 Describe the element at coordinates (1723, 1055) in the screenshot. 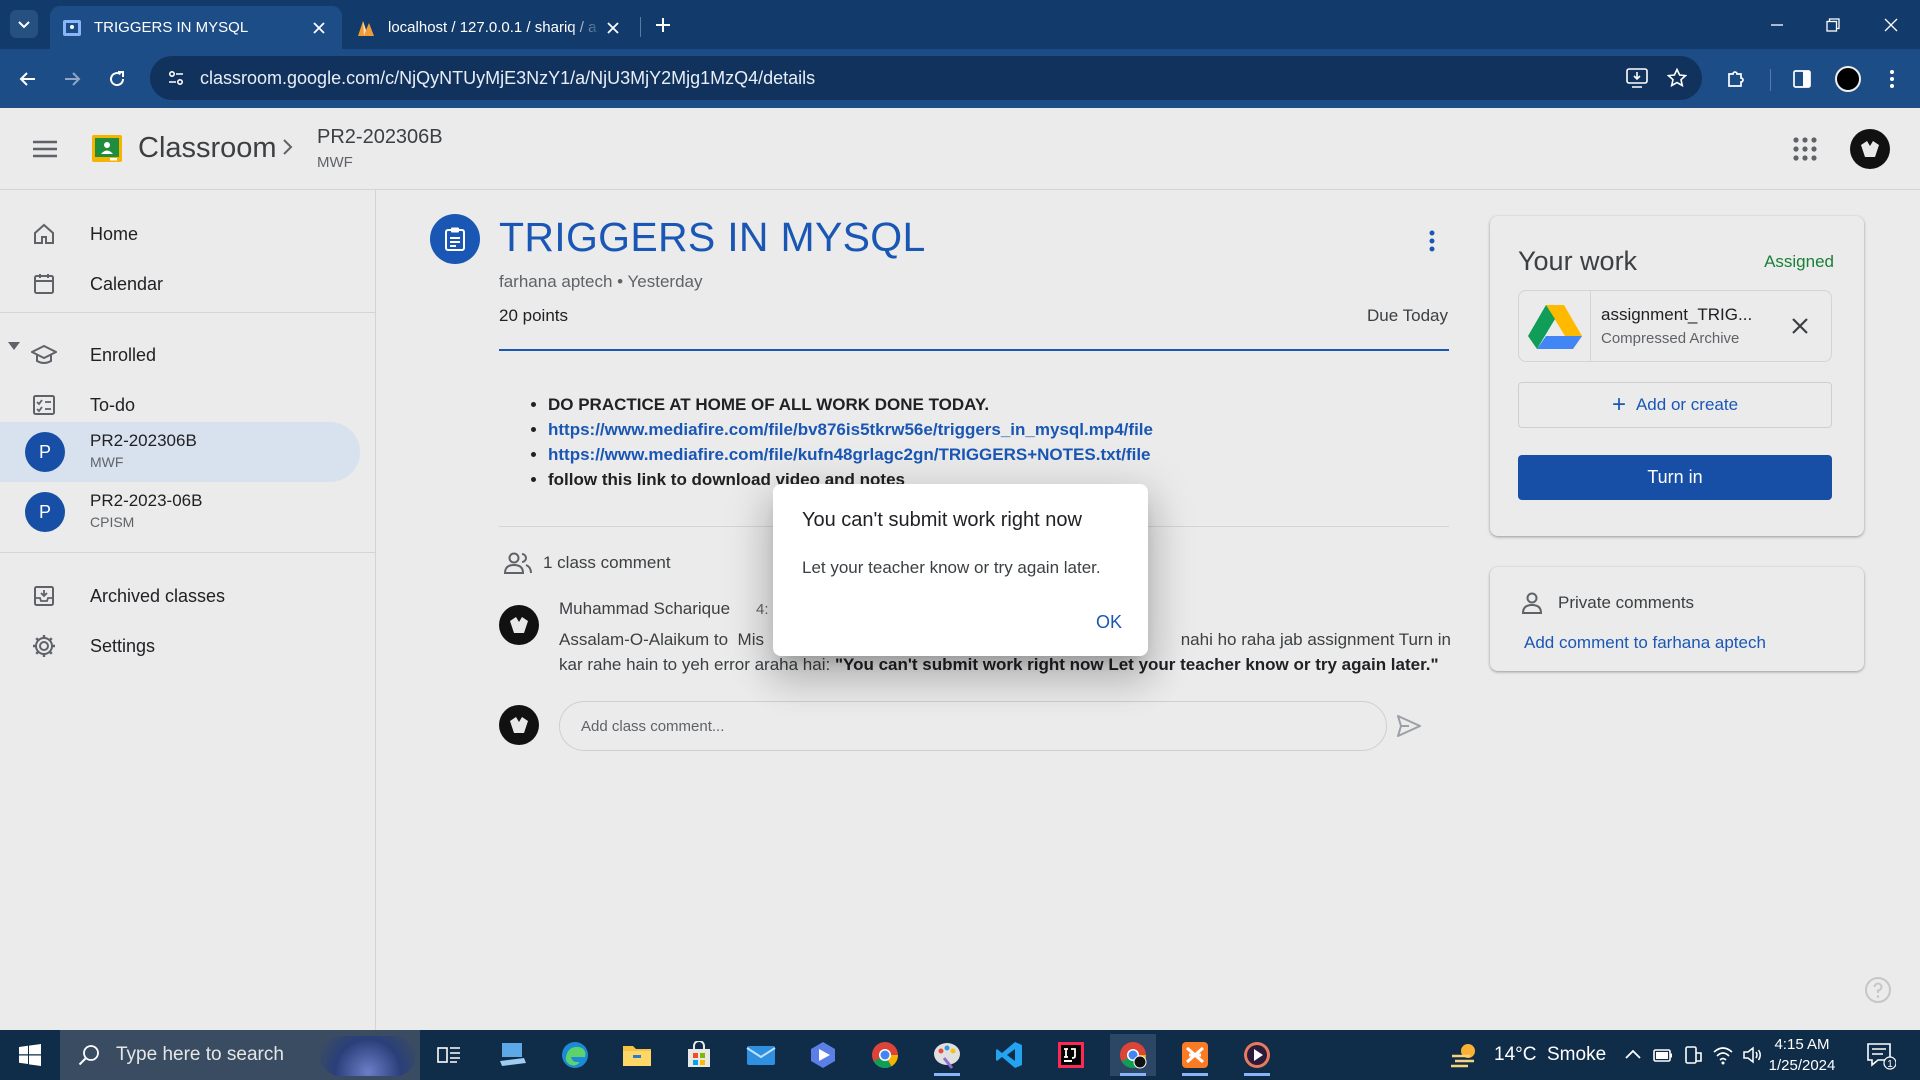

I see `wifi-icon` at that location.